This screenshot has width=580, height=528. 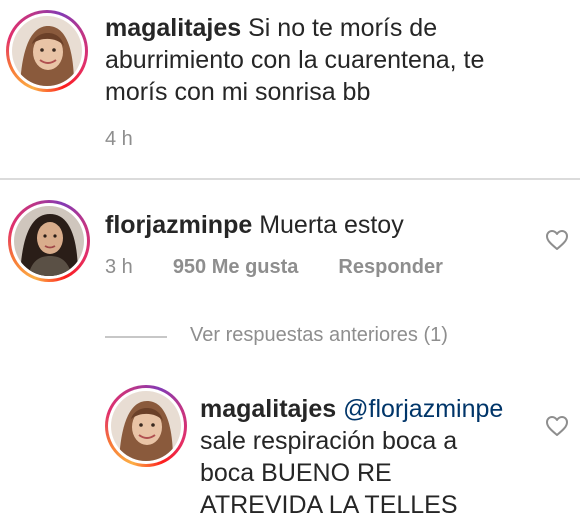 What do you see at coordinates (329, 505) in the screenshot?
I see `comment-line: ATREVIDA LA TELLES` at bounding box center [329, 505].